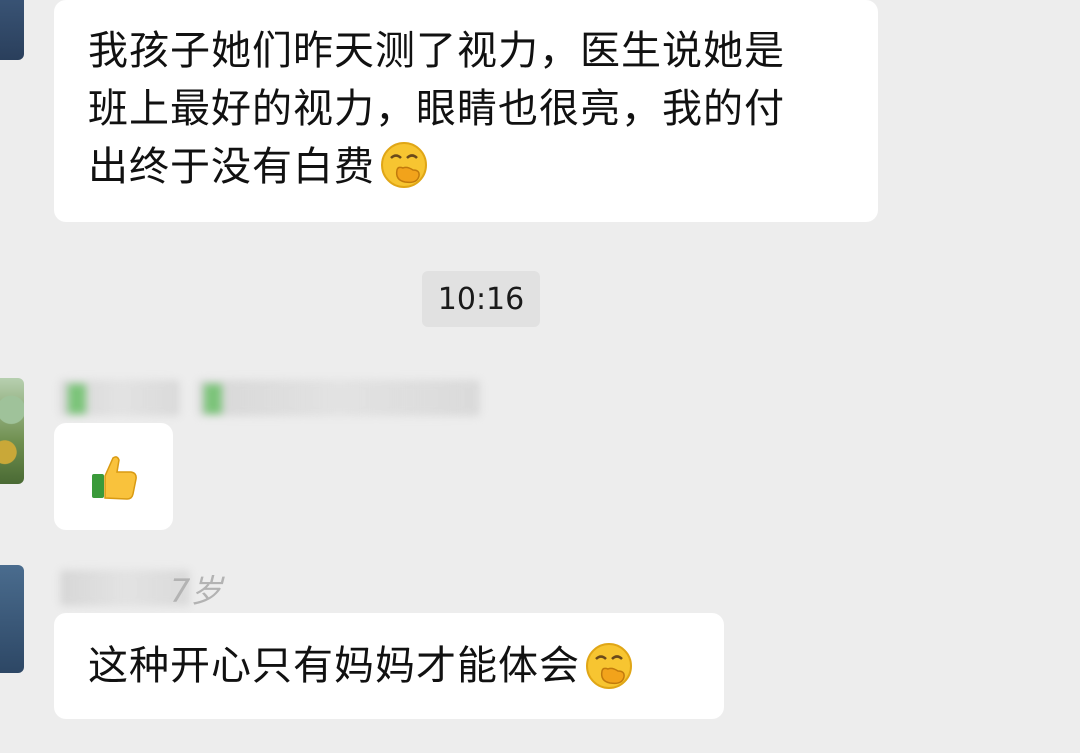  Describe the element at coordinates (481, 299) in the screenshot. I see `time-divider: 10:16` at that location.